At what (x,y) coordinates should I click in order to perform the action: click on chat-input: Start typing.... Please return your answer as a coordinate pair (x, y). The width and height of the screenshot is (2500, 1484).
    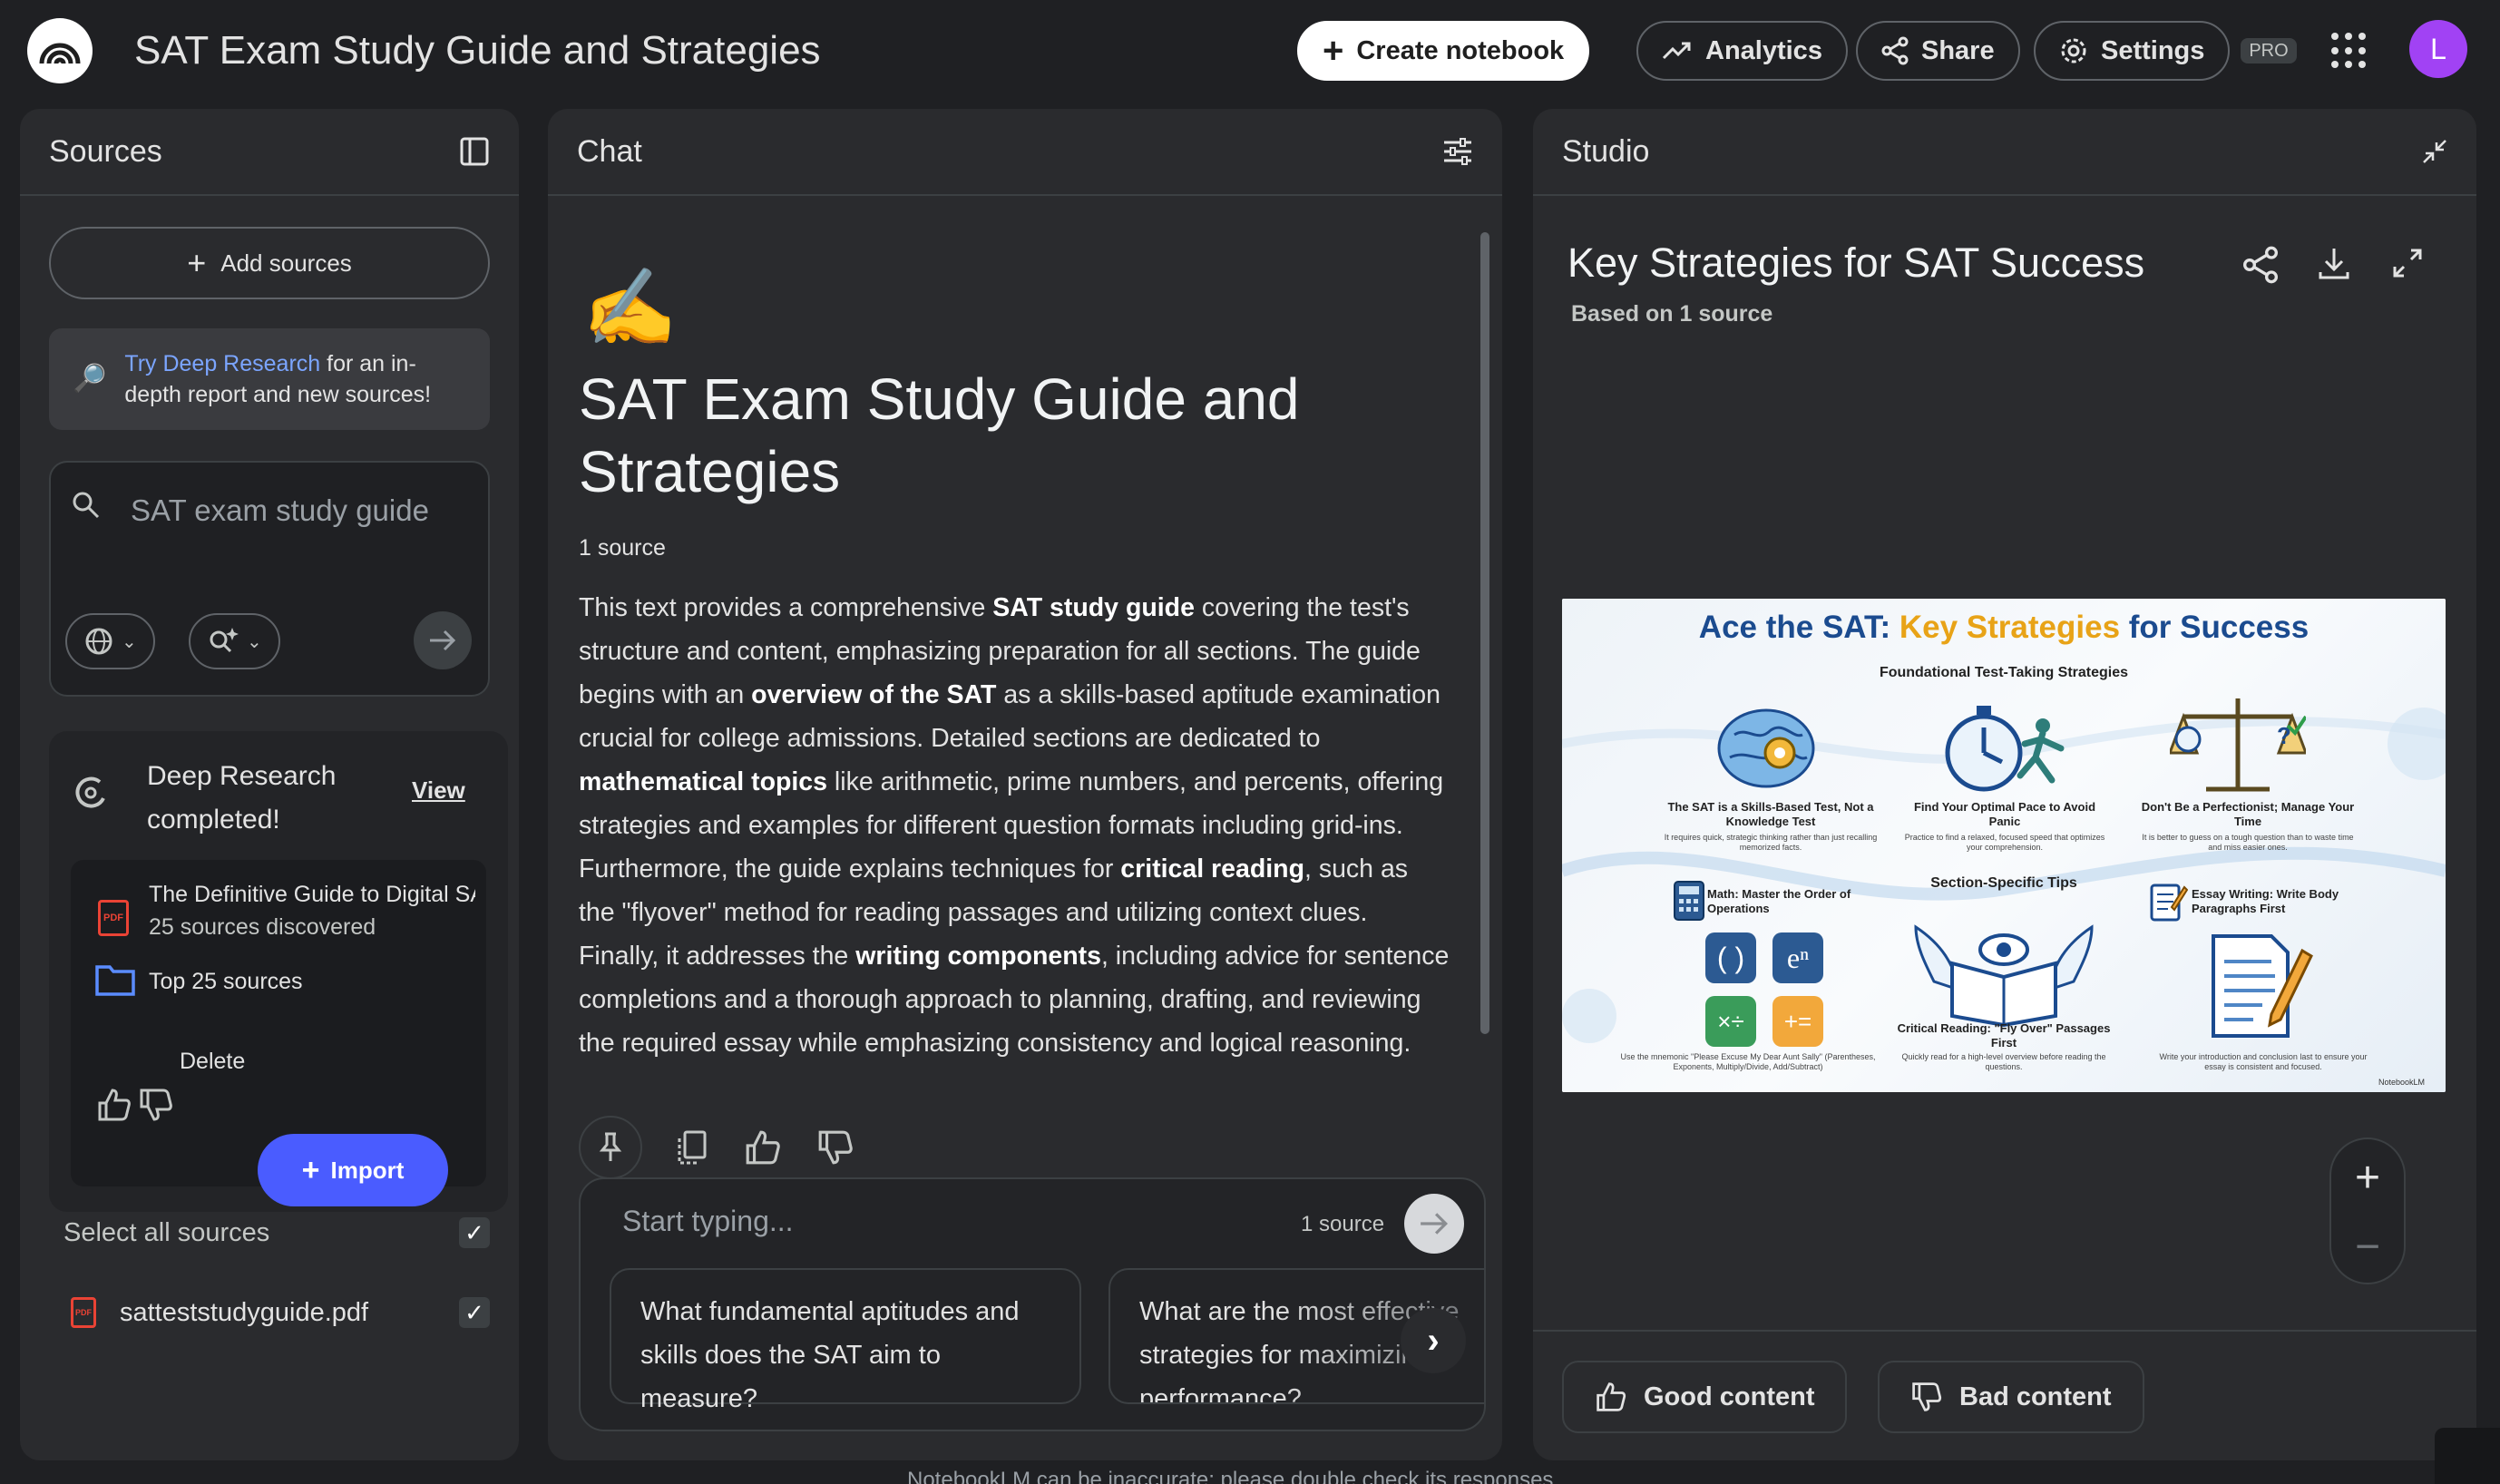
    Looking at the image, I should click on (708, 1221).